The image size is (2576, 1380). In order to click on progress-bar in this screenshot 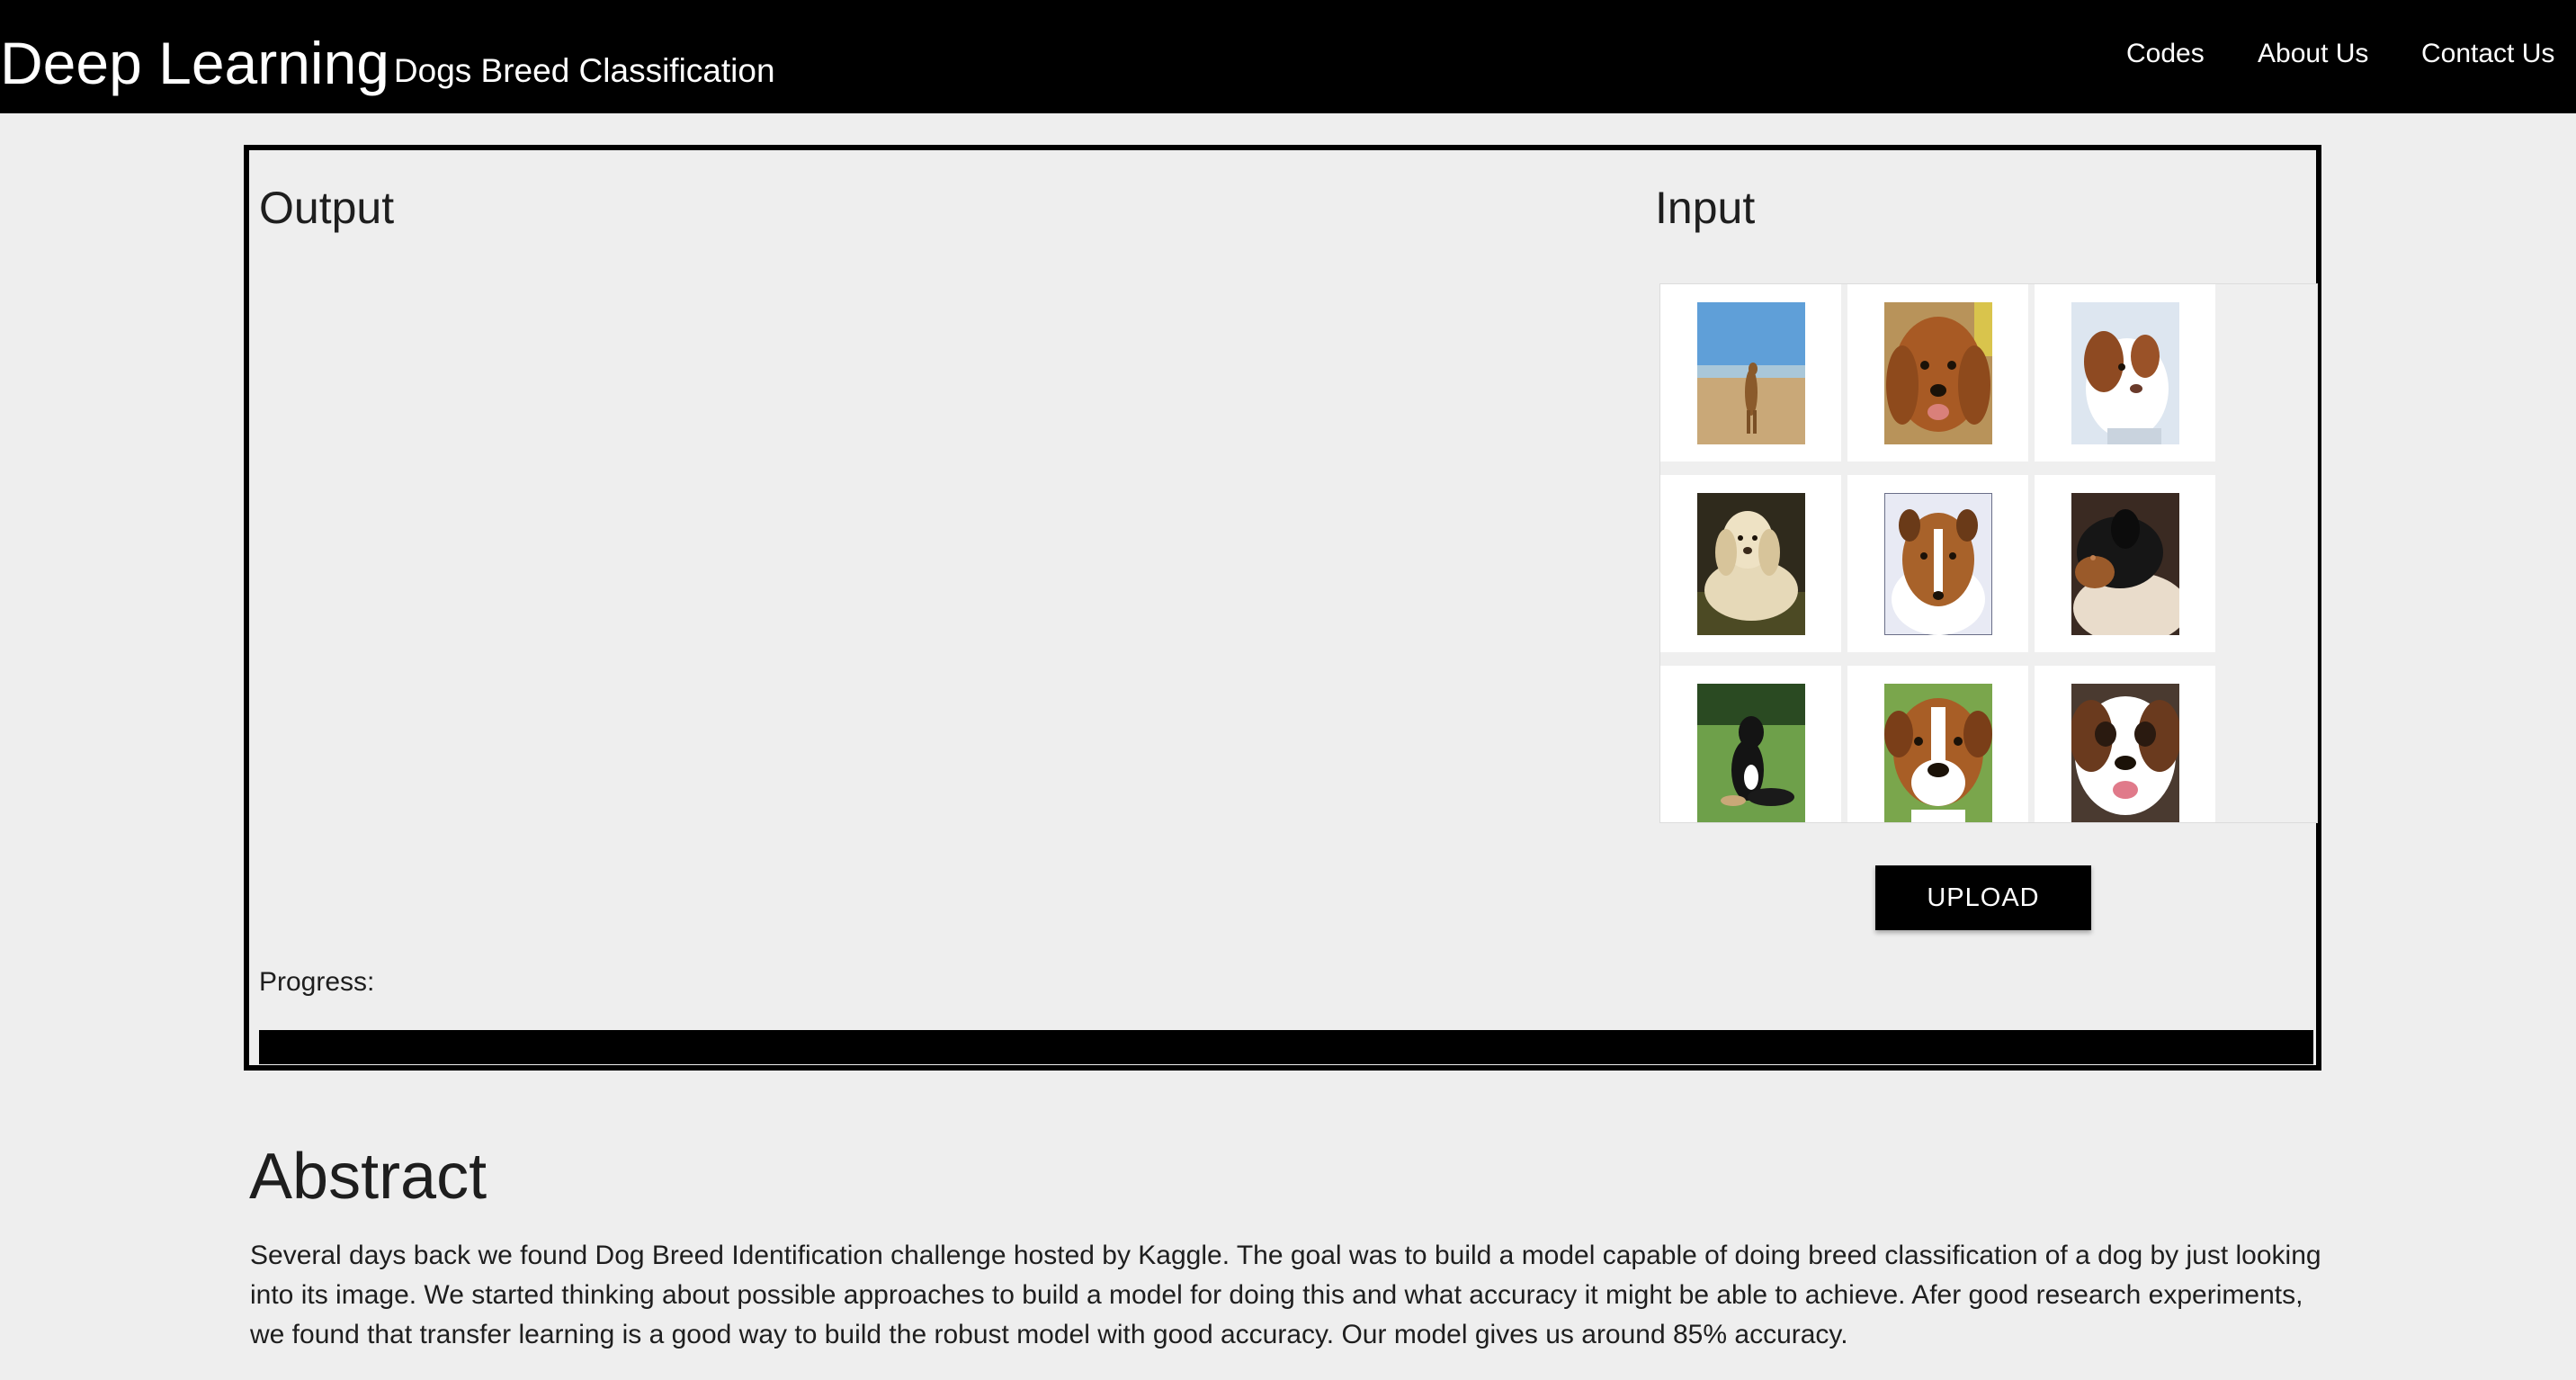, I will do `click(1286, 1047)`.